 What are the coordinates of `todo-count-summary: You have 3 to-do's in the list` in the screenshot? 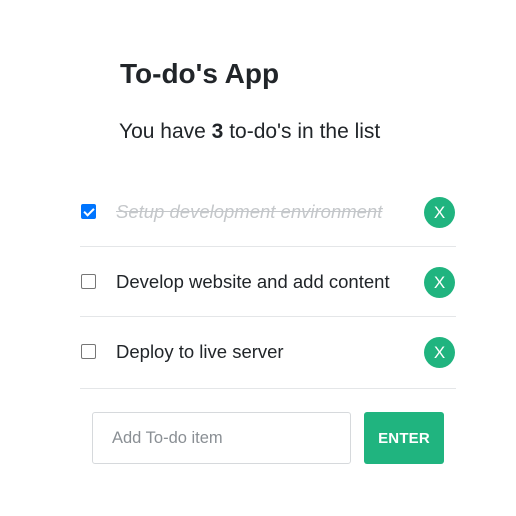 It's located at (249, 132).